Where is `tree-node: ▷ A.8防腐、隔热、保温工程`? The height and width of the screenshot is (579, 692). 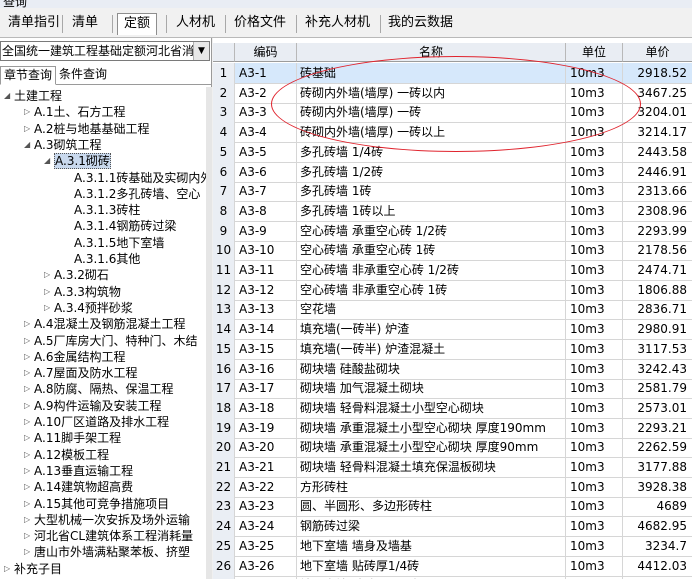
tree-node: ▷ A.8防腐、隔热、保温工程 is located at coordinates (98, 389).